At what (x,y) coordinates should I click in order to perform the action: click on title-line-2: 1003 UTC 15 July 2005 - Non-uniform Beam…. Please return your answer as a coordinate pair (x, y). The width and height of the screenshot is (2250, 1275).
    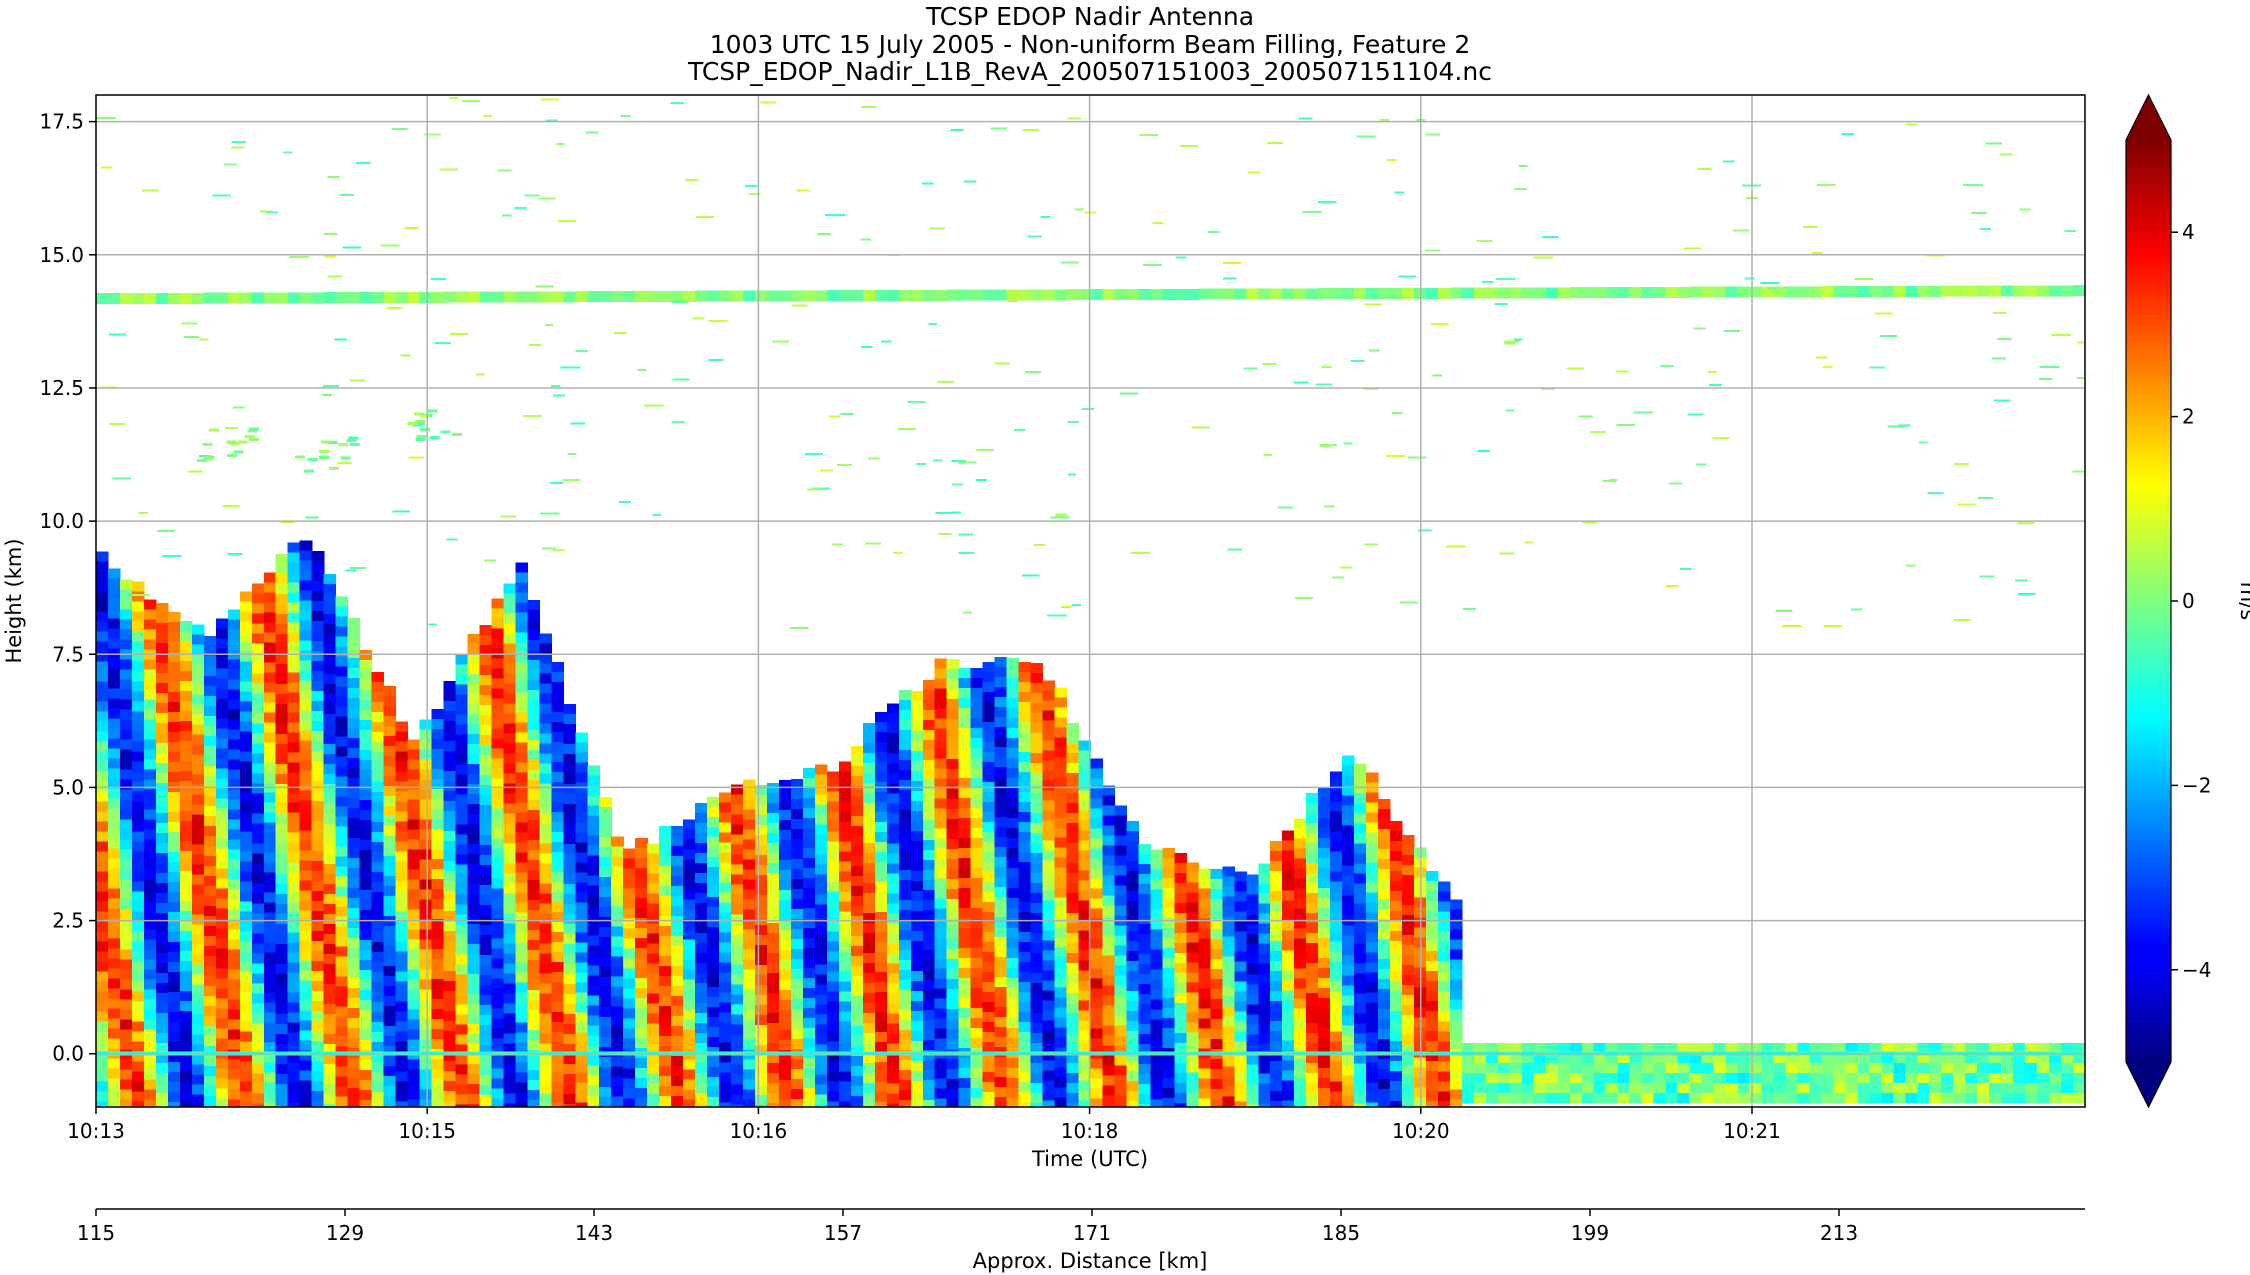
    Looking at the image, I should click on (1090, 44).